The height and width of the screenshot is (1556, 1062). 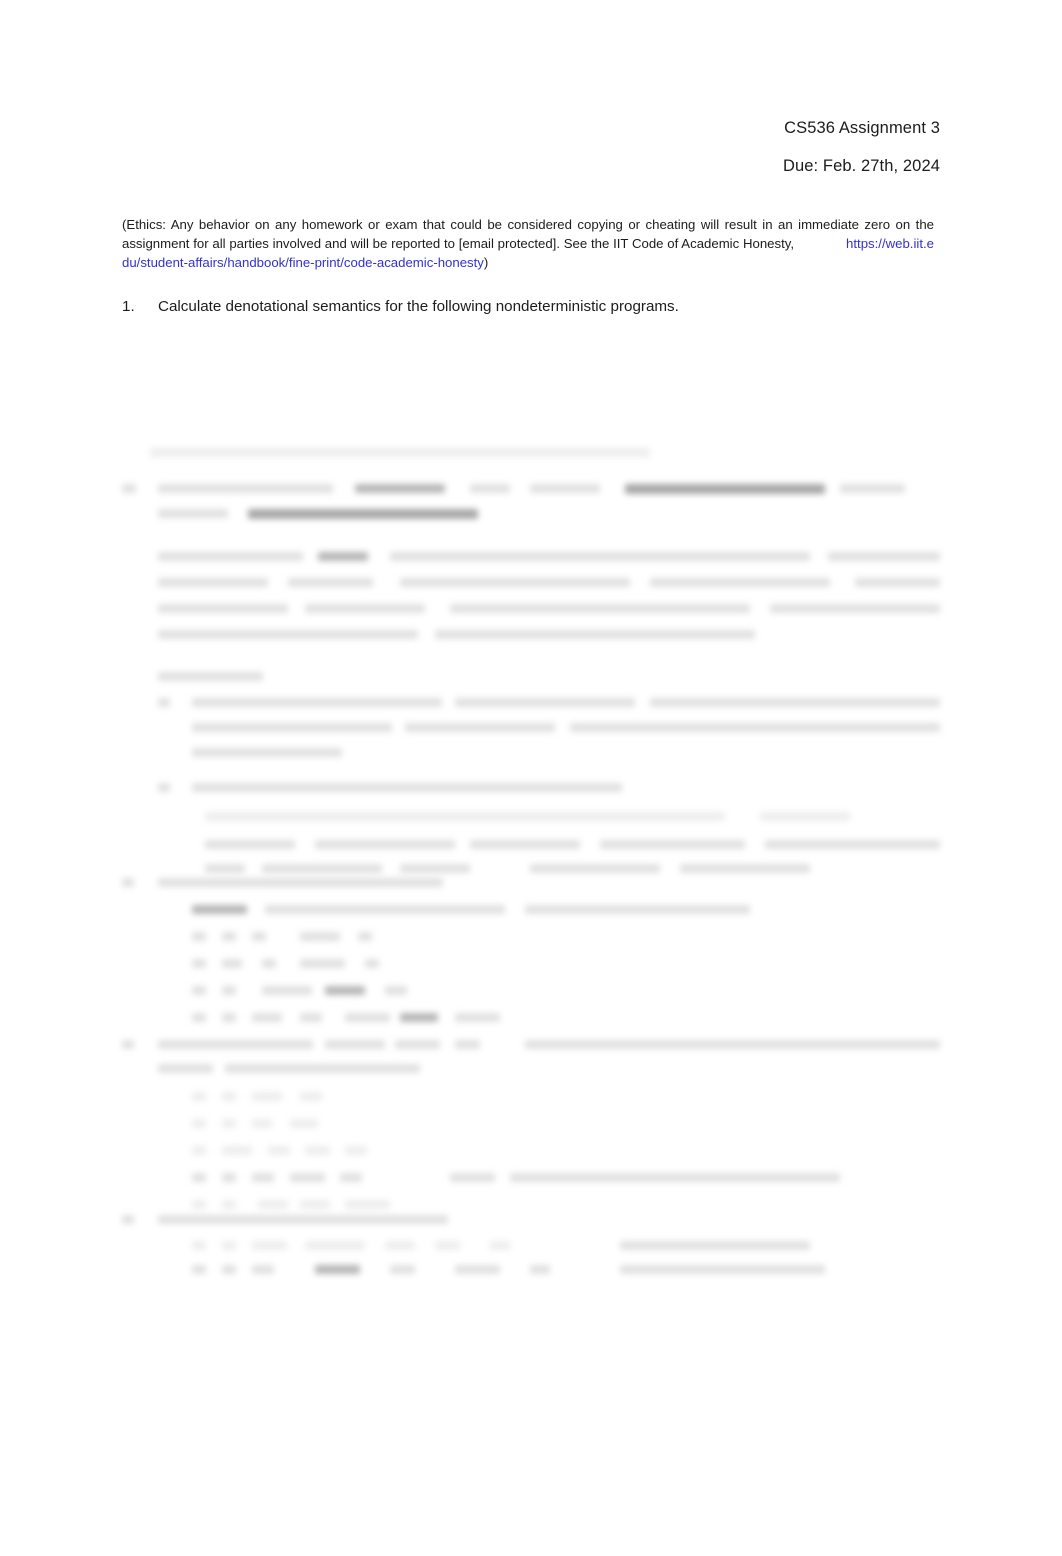 I want to click on assignment-due-date: Due: Feb. 27th, 2024, so click(x=861, y=166).